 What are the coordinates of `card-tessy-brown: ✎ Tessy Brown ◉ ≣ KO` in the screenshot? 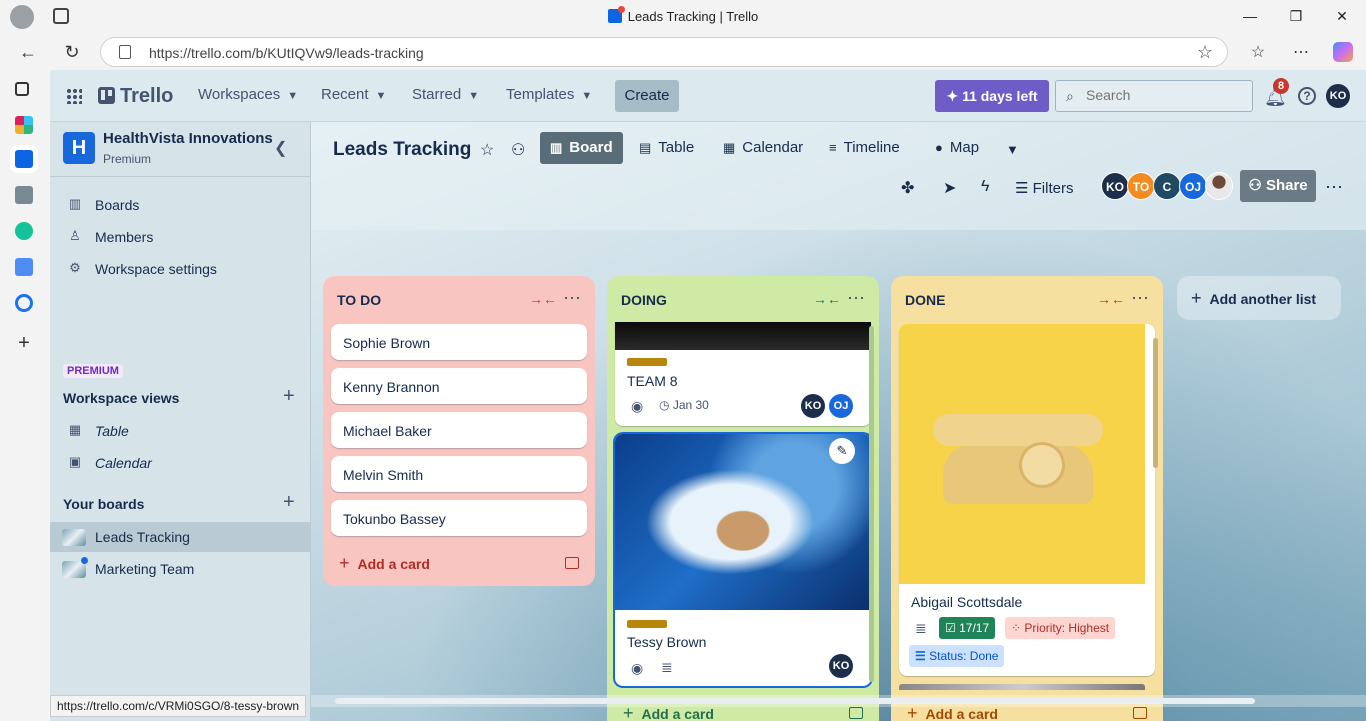 It's located at (743, 560).